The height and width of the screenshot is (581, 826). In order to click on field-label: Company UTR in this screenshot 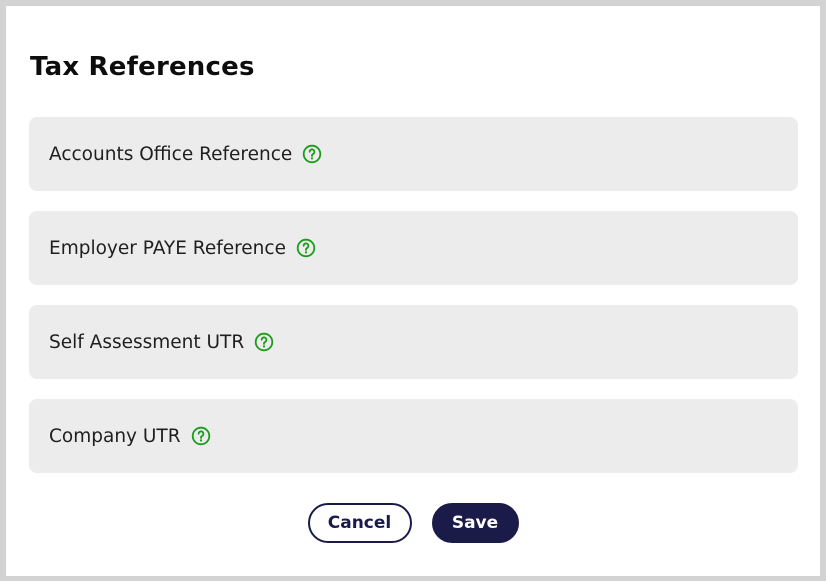, I will do `click(115, 436)`.